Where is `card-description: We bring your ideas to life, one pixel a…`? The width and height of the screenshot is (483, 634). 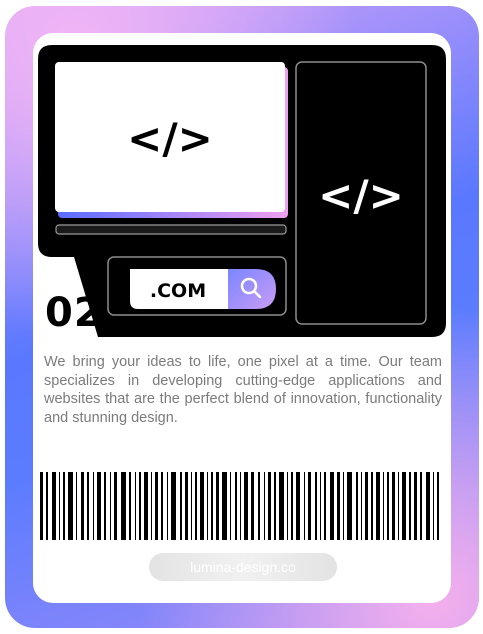 card-description: We bring your ideas to life, one pixel a… is located at coordinates (243, 390).